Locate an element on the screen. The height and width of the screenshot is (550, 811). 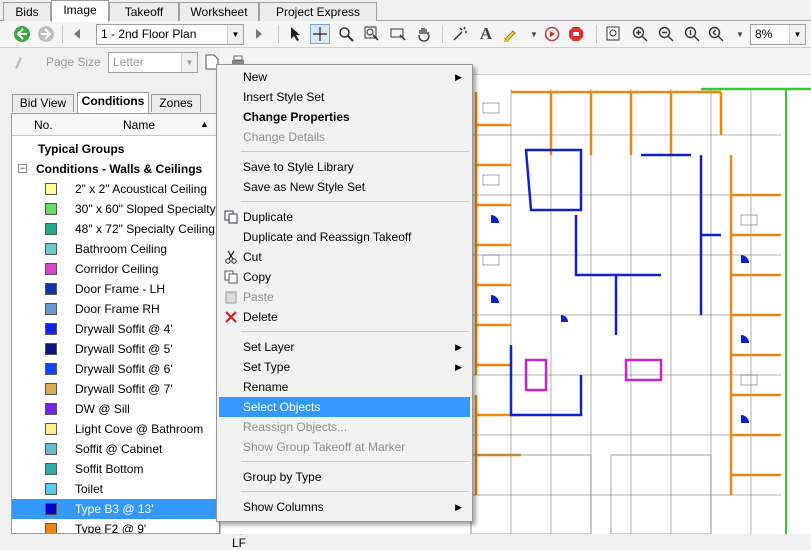
tab-project-express: Project Express is located at coordinates (318, 11).